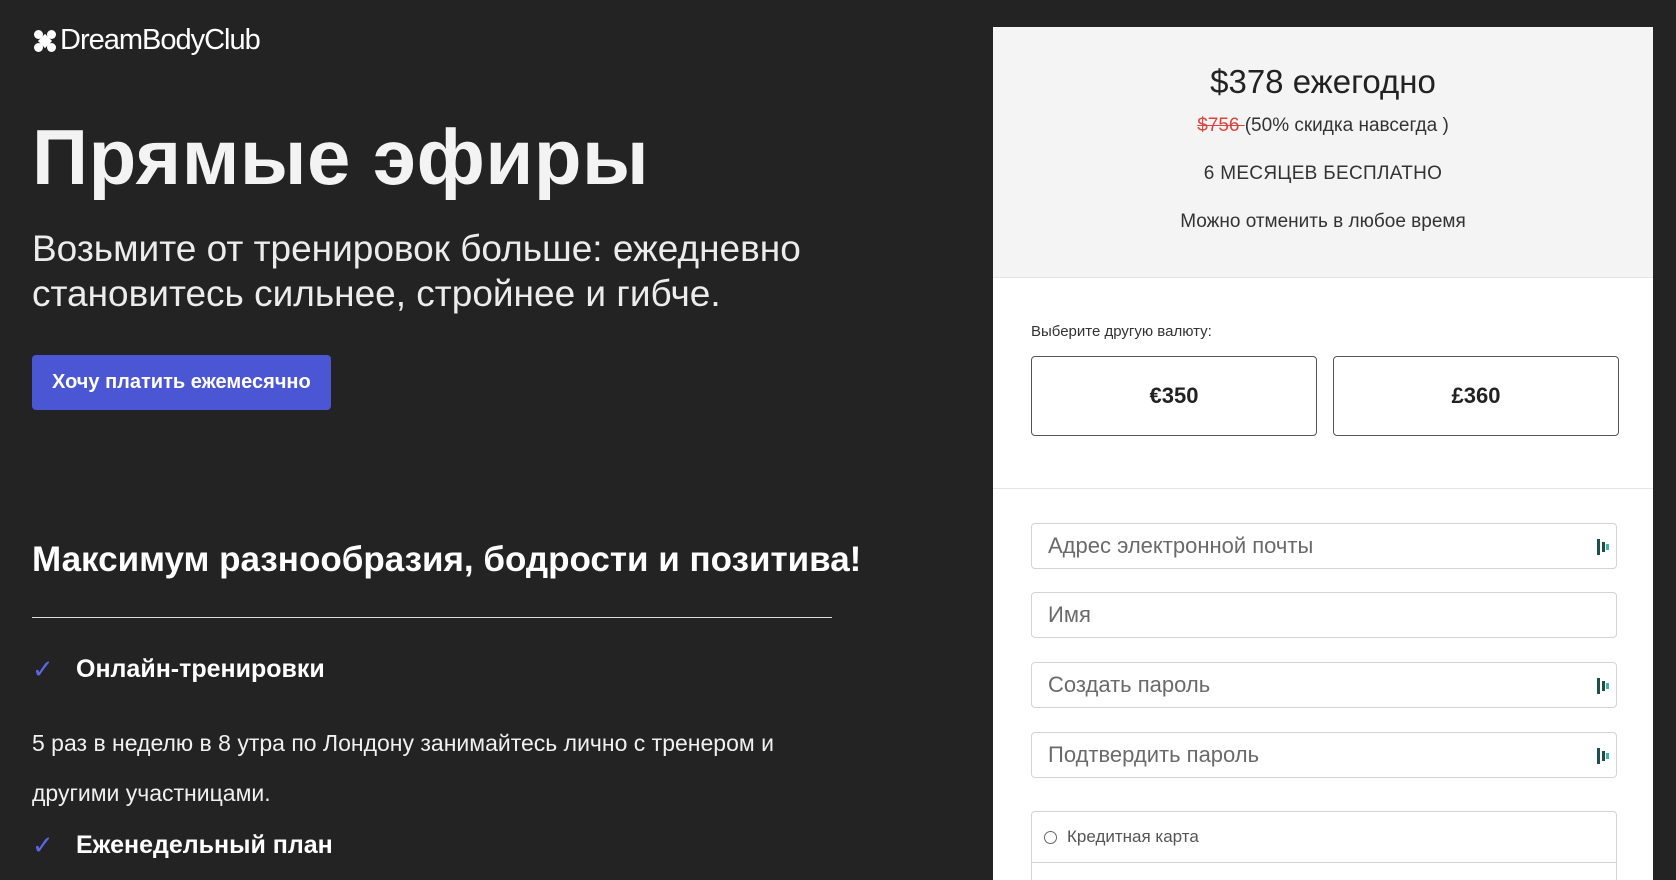 The width and height of the screenshot is (1676, 880). What do you see at coordinates (1476, 396) in the screenshot?
I see `currency-gbp-button: £360` at bounding box center [1476, 396].